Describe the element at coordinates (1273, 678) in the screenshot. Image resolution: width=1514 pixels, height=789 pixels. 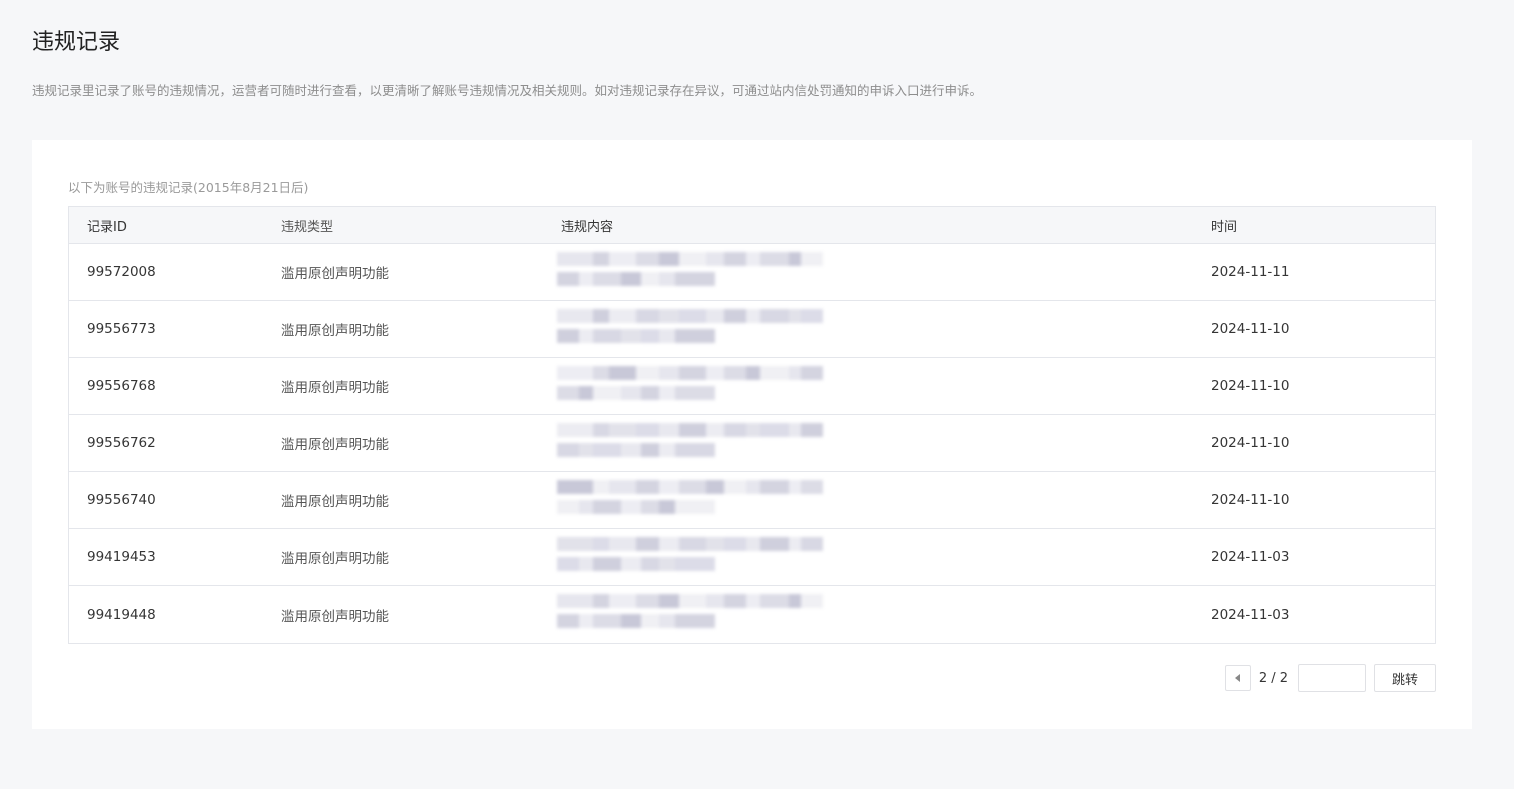
I see `page-indicator: 2 / 2` at that location.